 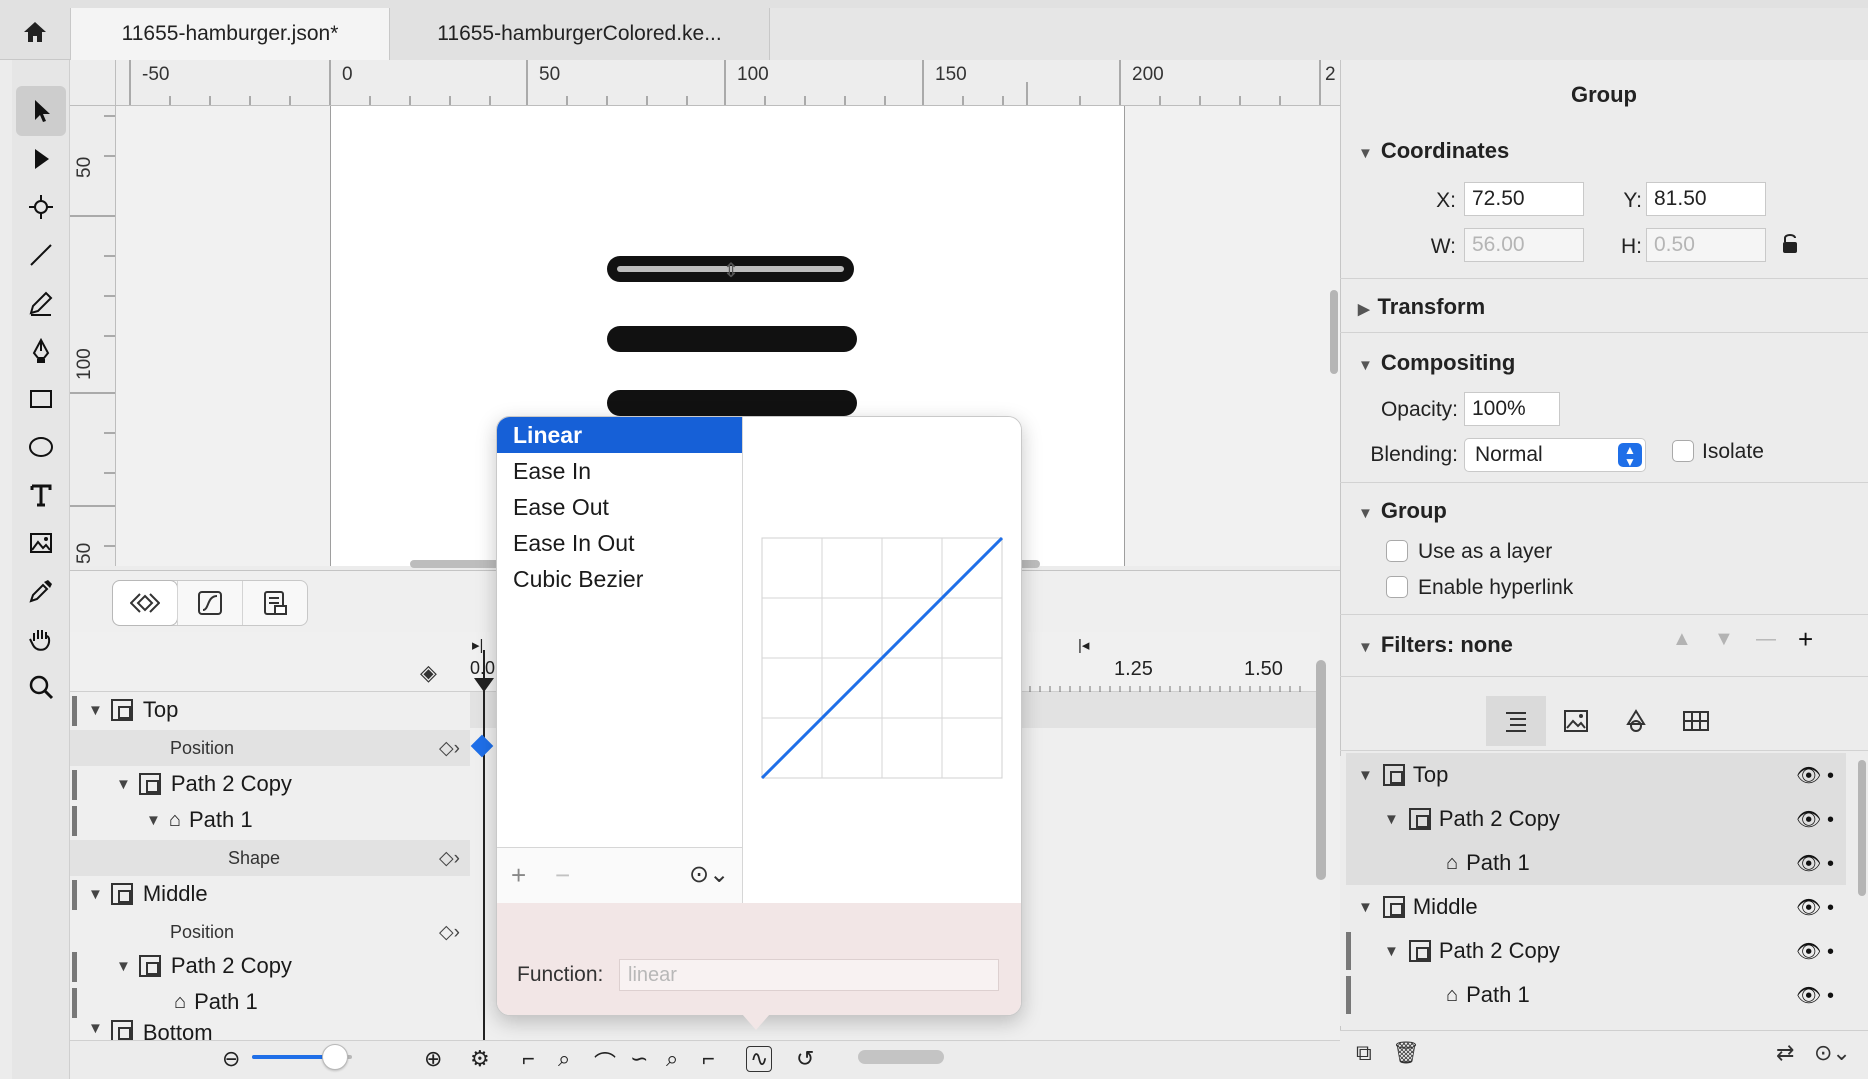 I want to click on text-icon, so click(x=41, y=495).